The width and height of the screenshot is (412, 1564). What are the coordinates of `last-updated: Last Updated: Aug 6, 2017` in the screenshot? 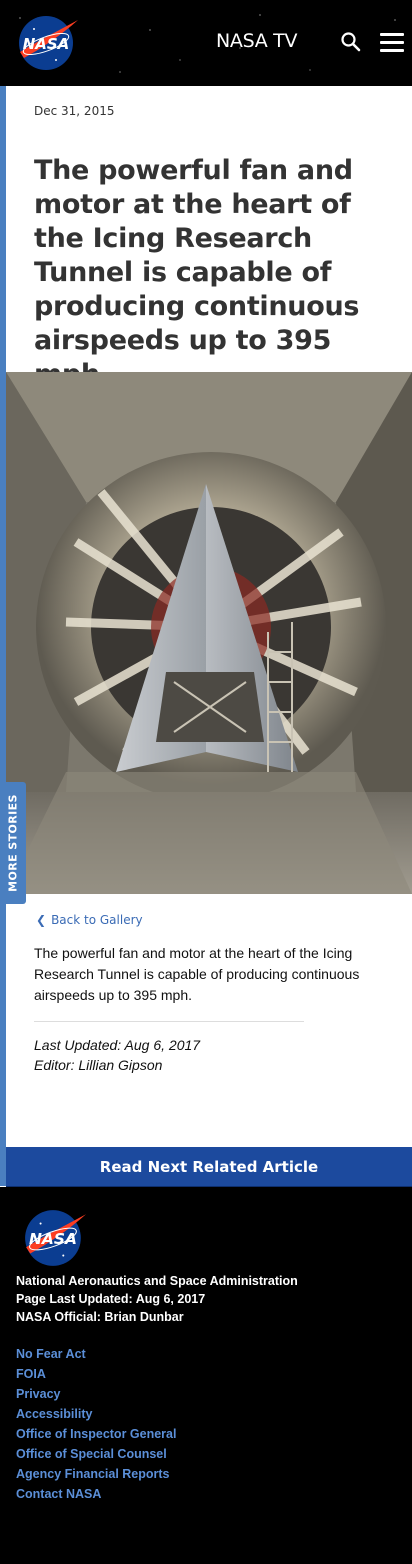 It's located at (117, 1045).